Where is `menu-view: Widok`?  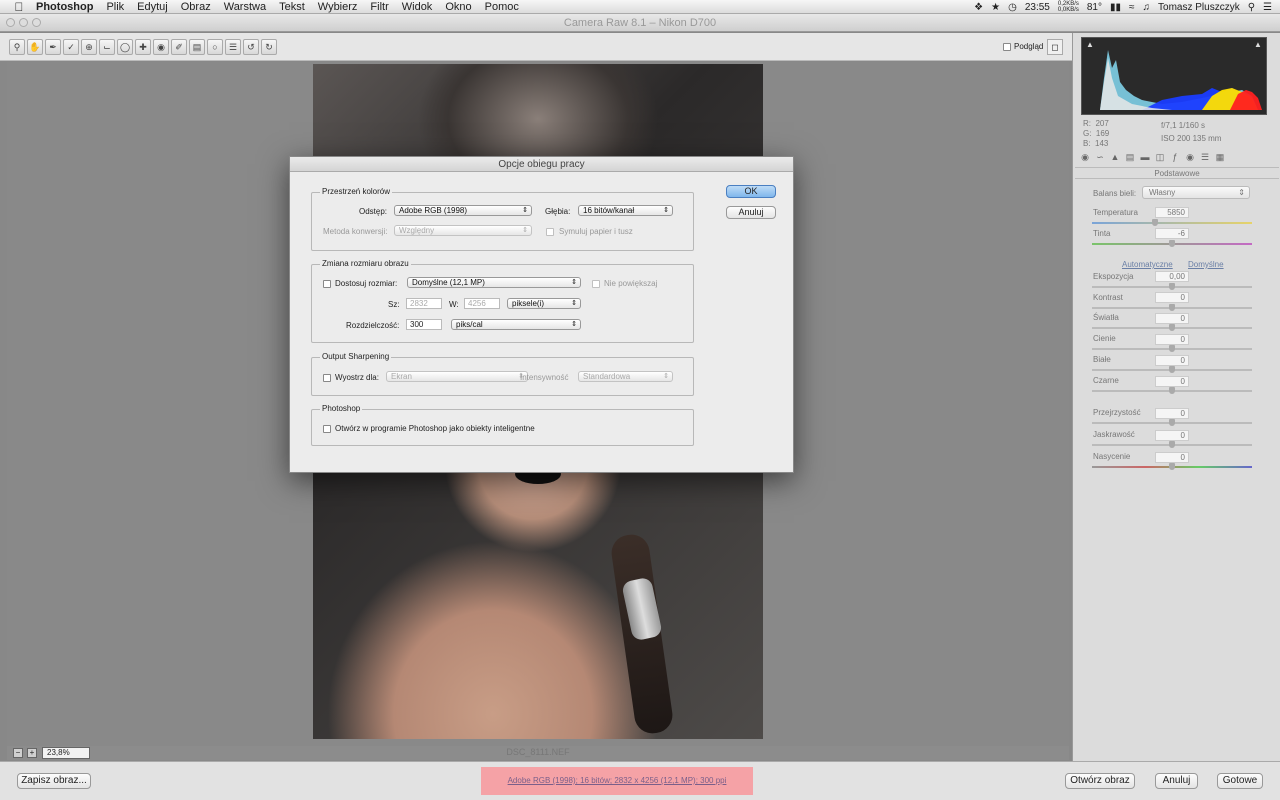
menu-view: Widok is located at coordinates (417, 7).